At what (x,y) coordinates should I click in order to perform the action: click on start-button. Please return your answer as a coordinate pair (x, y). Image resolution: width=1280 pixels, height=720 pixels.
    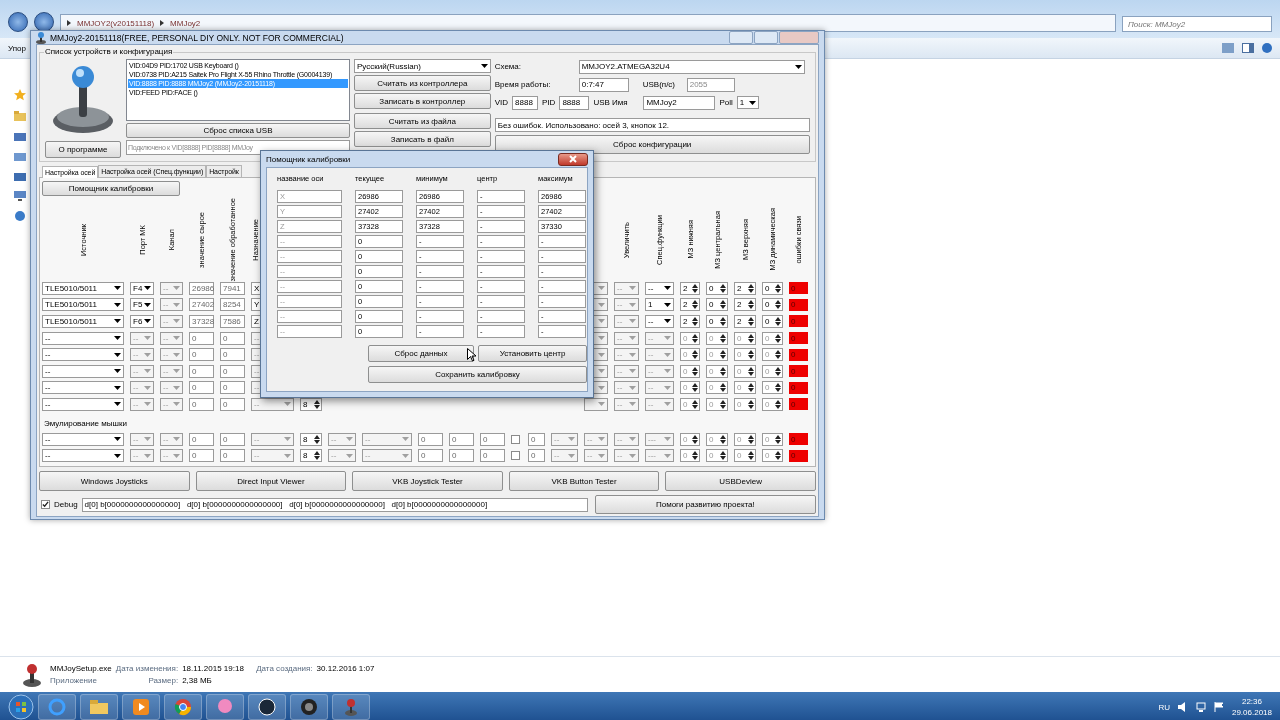
    Looking at the image, I should click on (21, 707).